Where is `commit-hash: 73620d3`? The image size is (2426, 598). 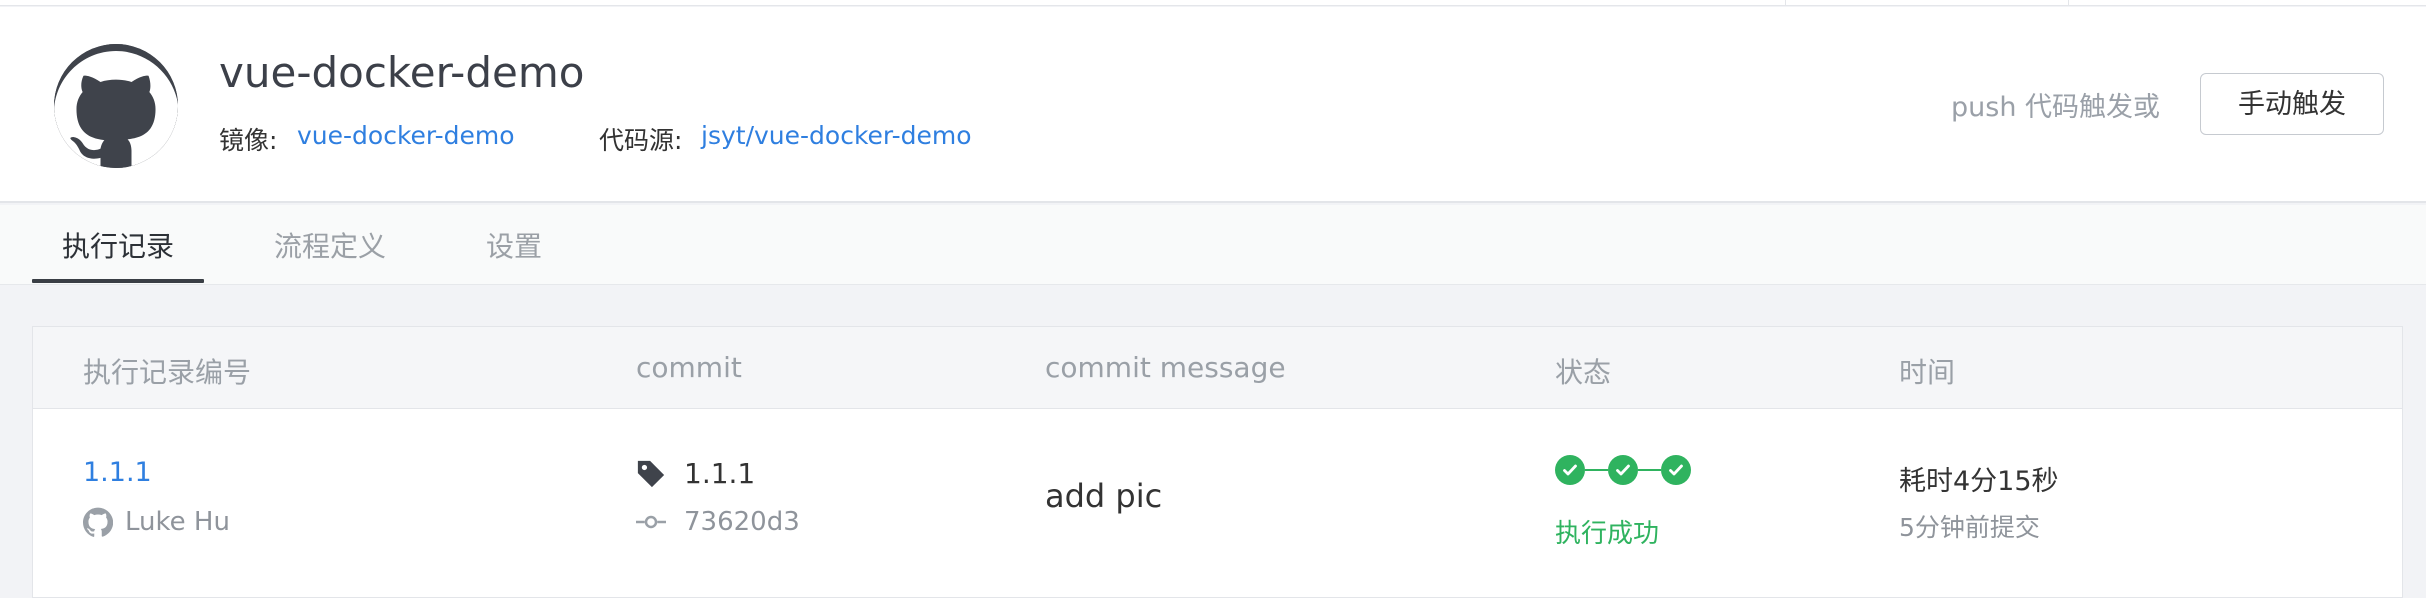
commit-hash: 73620d3 is located at coordinates (718, 522).